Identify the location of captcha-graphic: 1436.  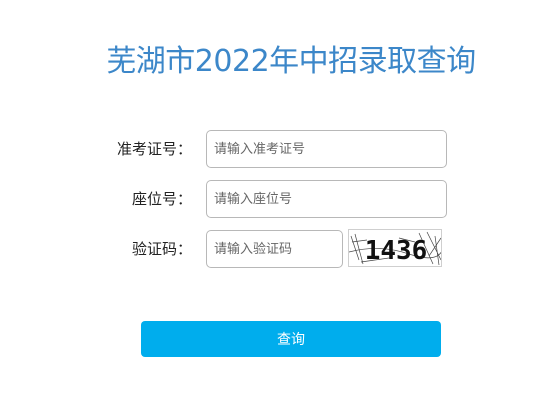
(395, 248).